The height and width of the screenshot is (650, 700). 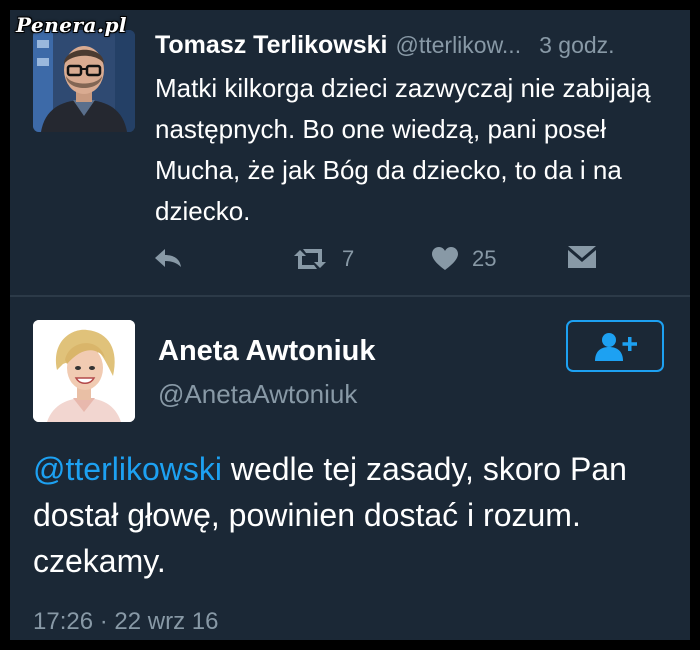 What do you see at coordinates (125, 622) in the screenshot?
I see `tweet2-timestamp: 17:26 · 22 wrz 16` at bounding box center [125, 622].